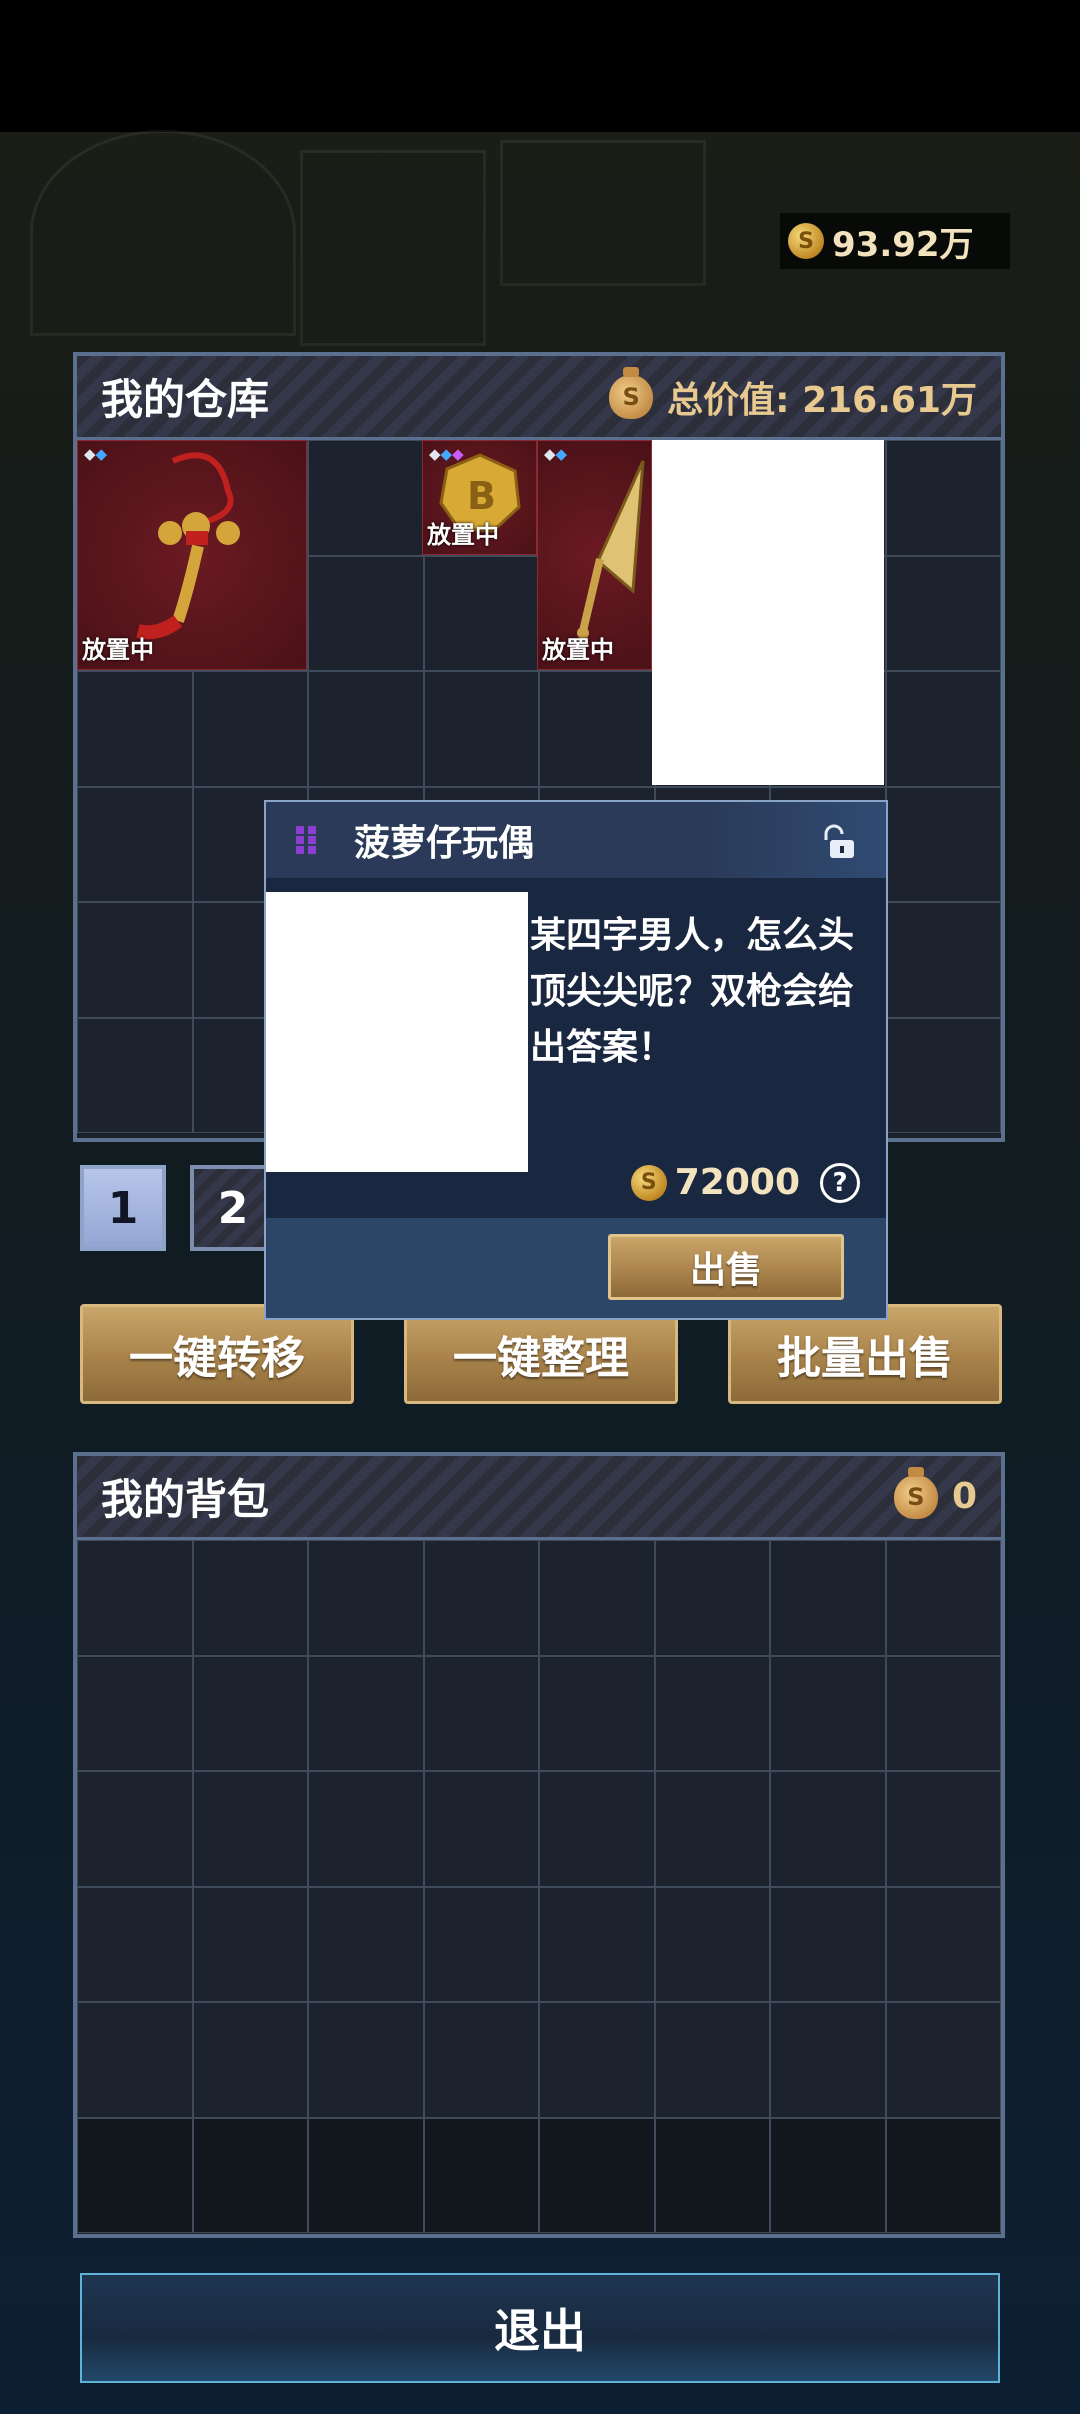 This screenshot has width=1080, height=2414. Describe the element at coordinates (576, 840) in the screenshot. I see `popup-header: 菠萝仔玩偶` at that location.